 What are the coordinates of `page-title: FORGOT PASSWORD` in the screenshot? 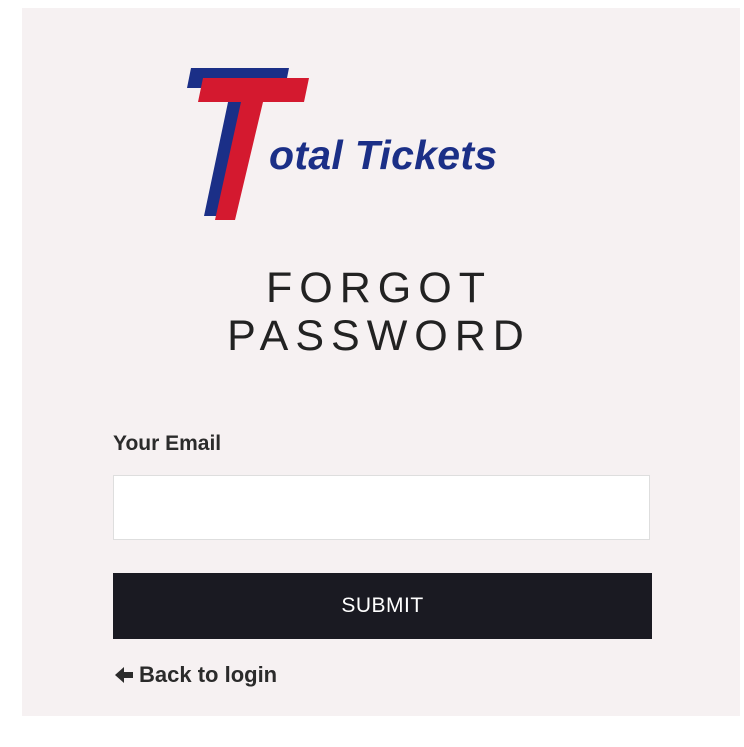 It's located at (372, 312).